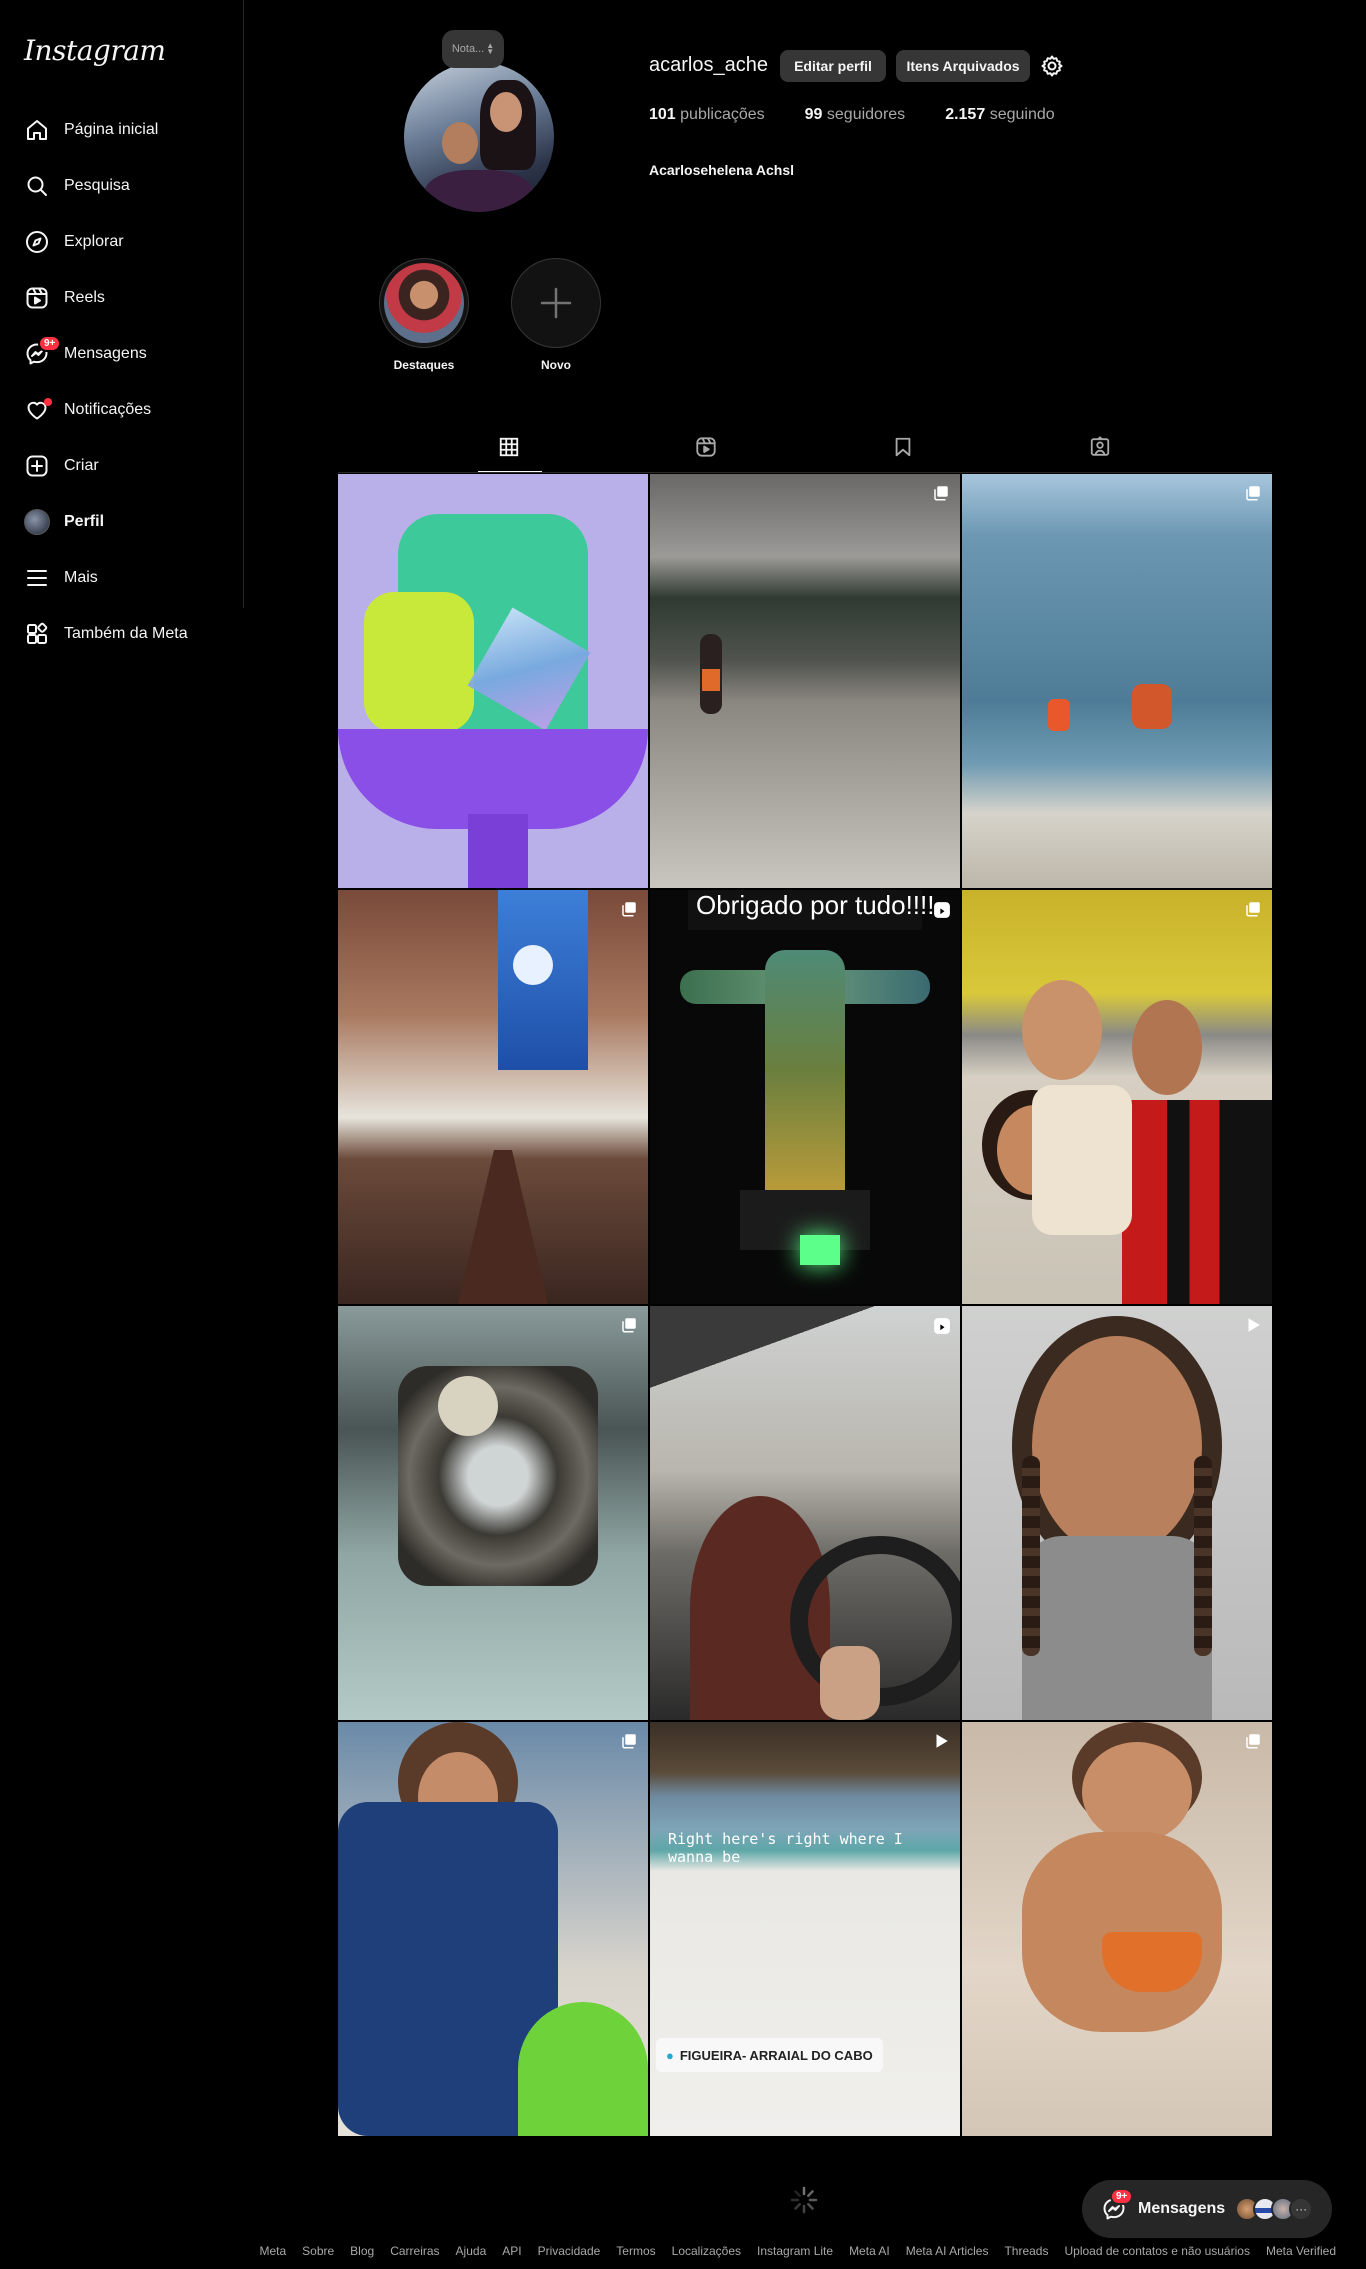  I want to click on tab-posts, so click(510, 448).